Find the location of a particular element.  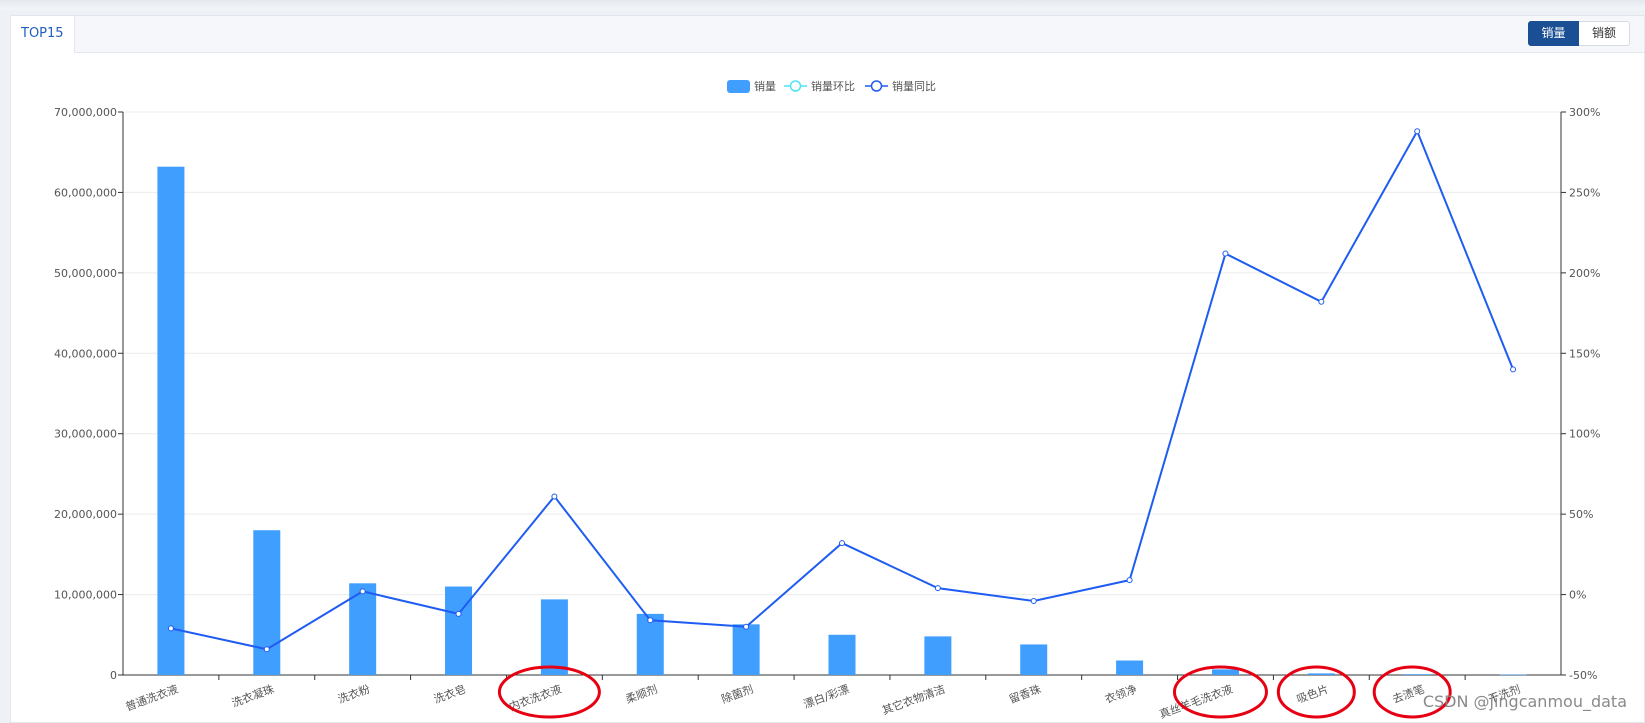

bar-除菌剂 is located at coordinates (746, 649).